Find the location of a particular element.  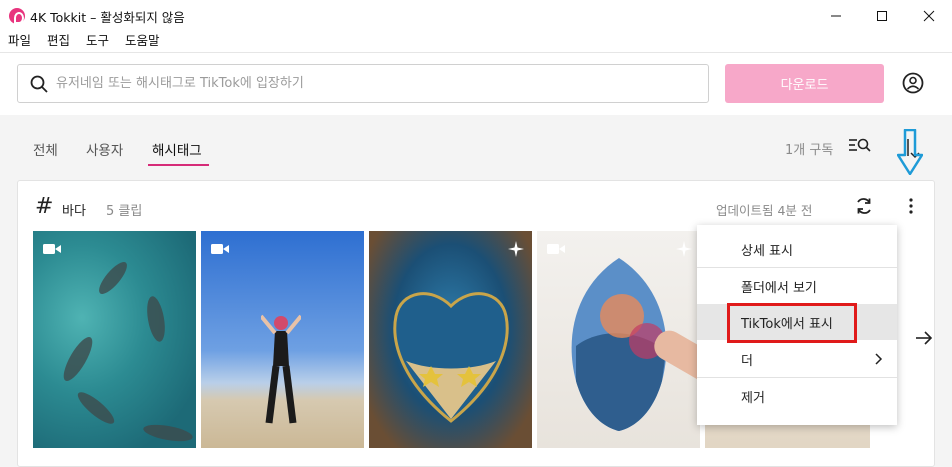

minimize-icon is located at coordinates (836, 15).